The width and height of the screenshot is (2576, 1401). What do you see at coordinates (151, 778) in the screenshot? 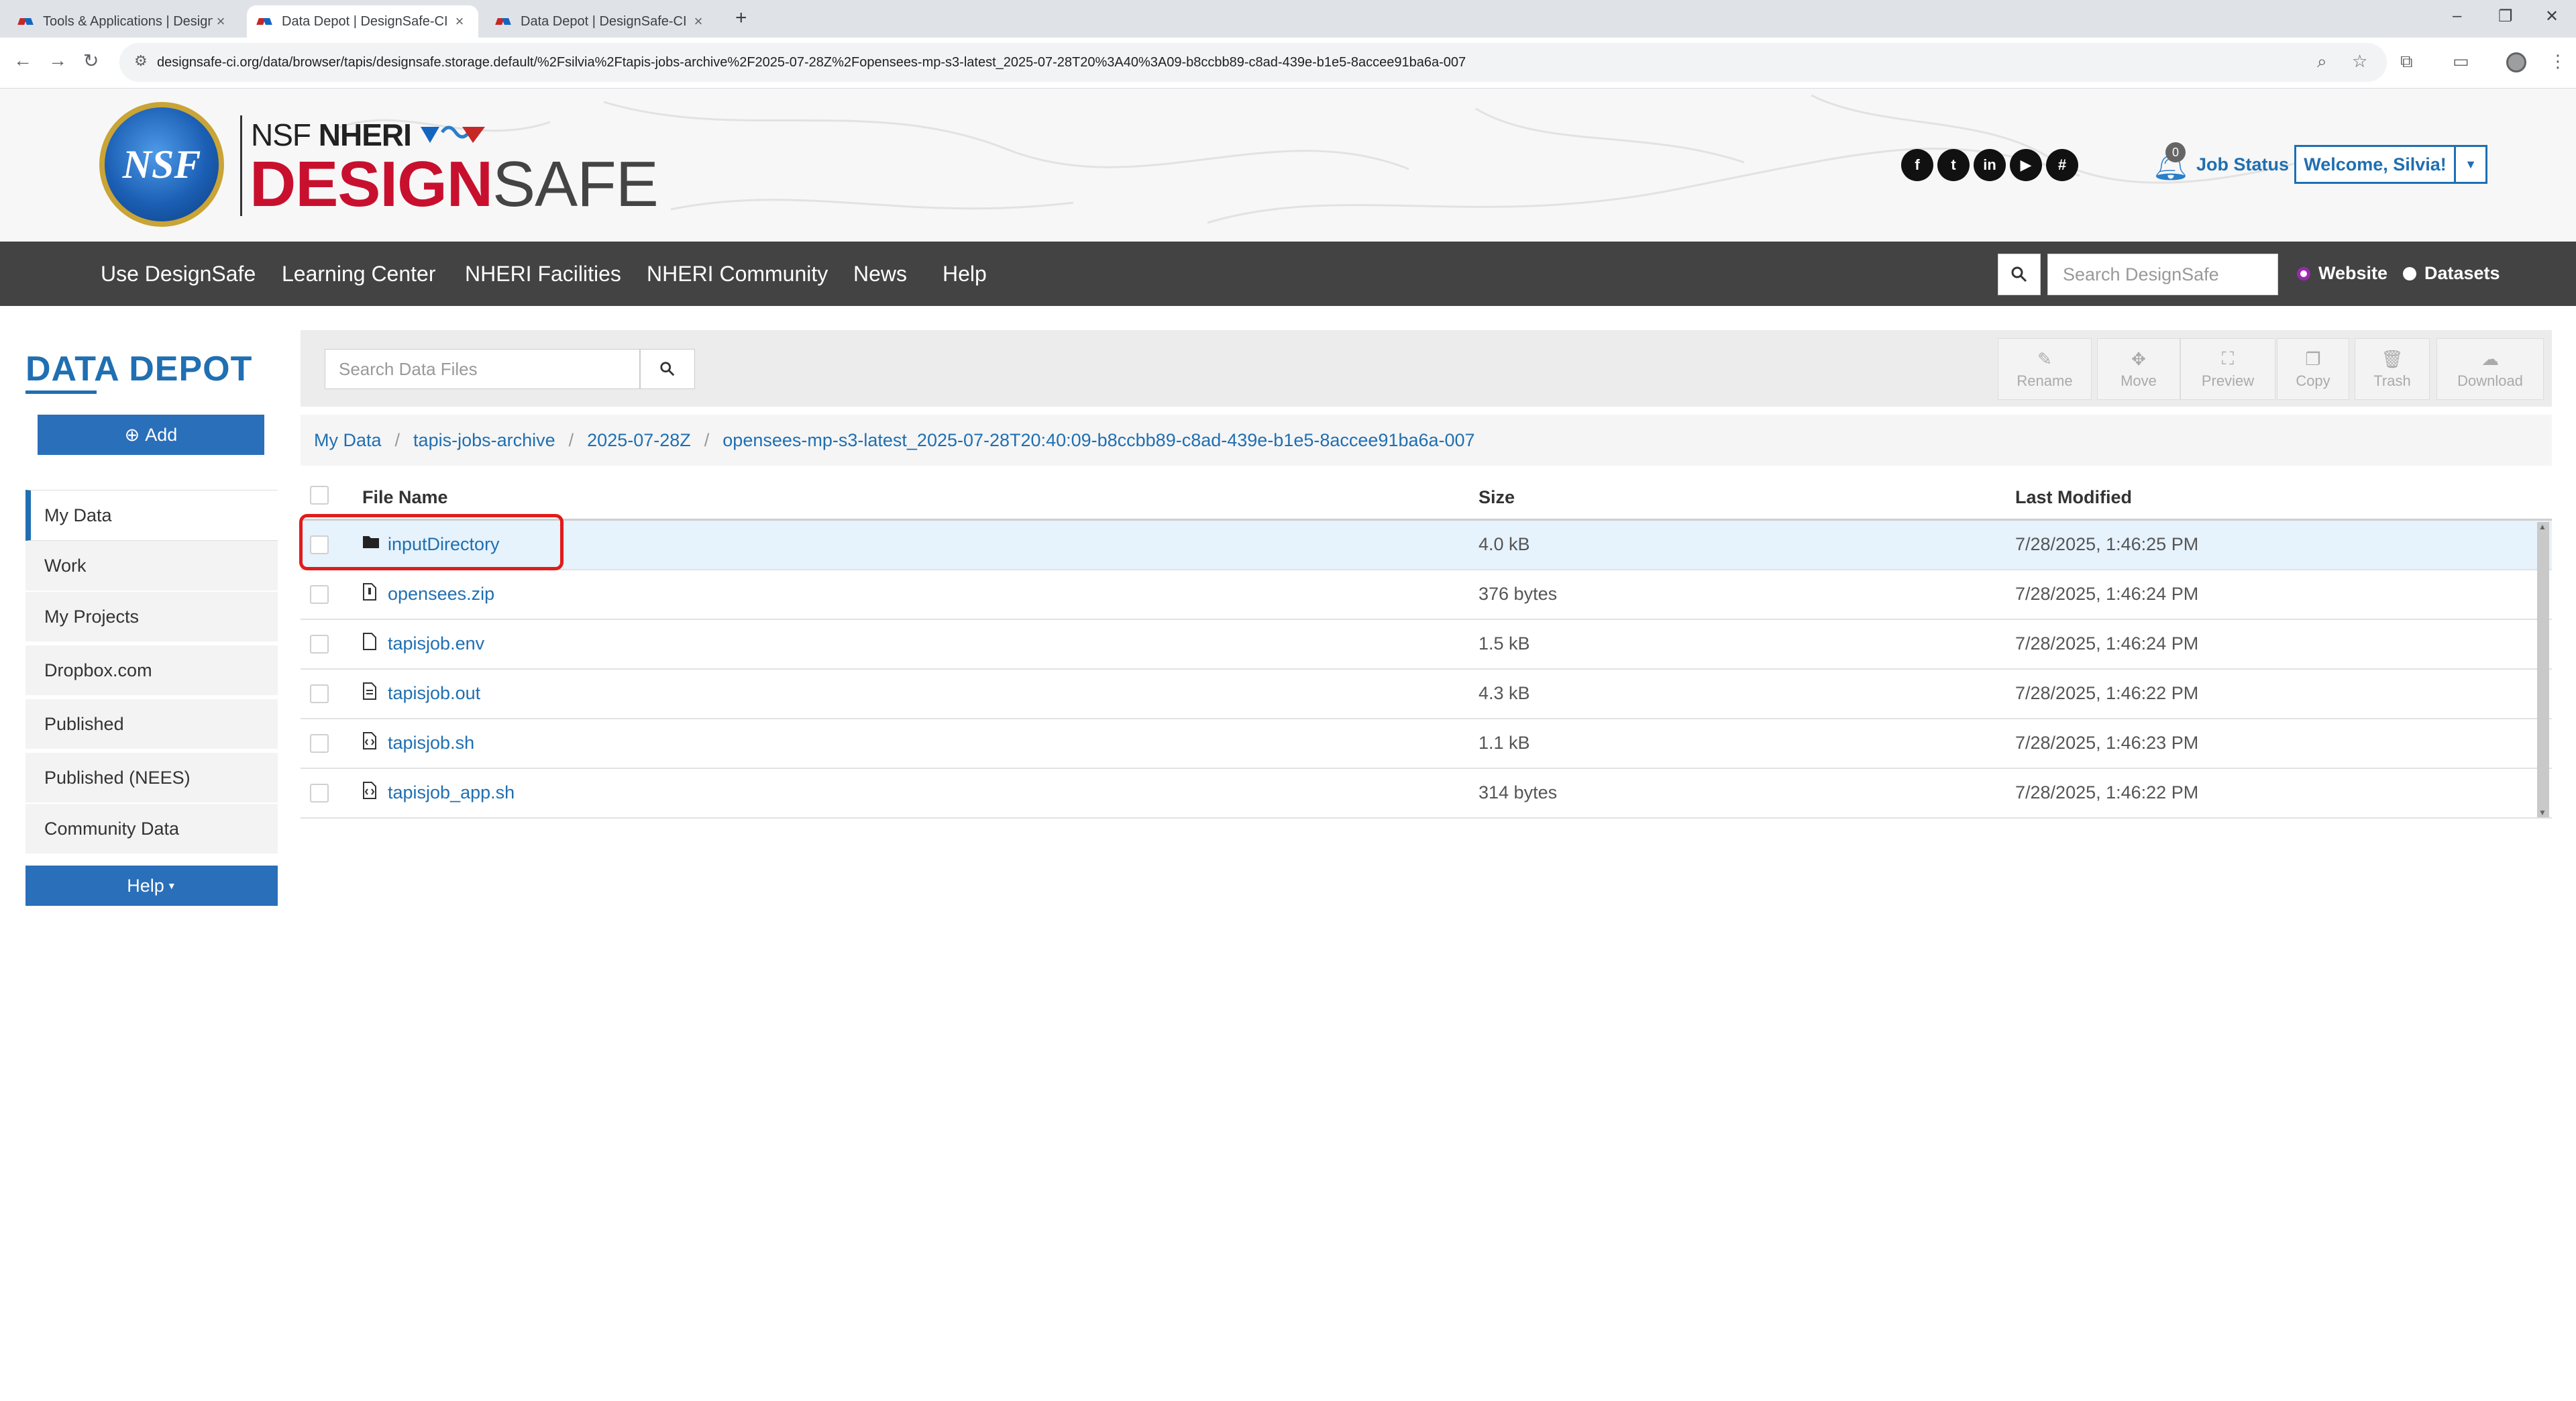
I see `sidebar-item-published-nees: Published (NEES)` at bounding box center [151, 778].